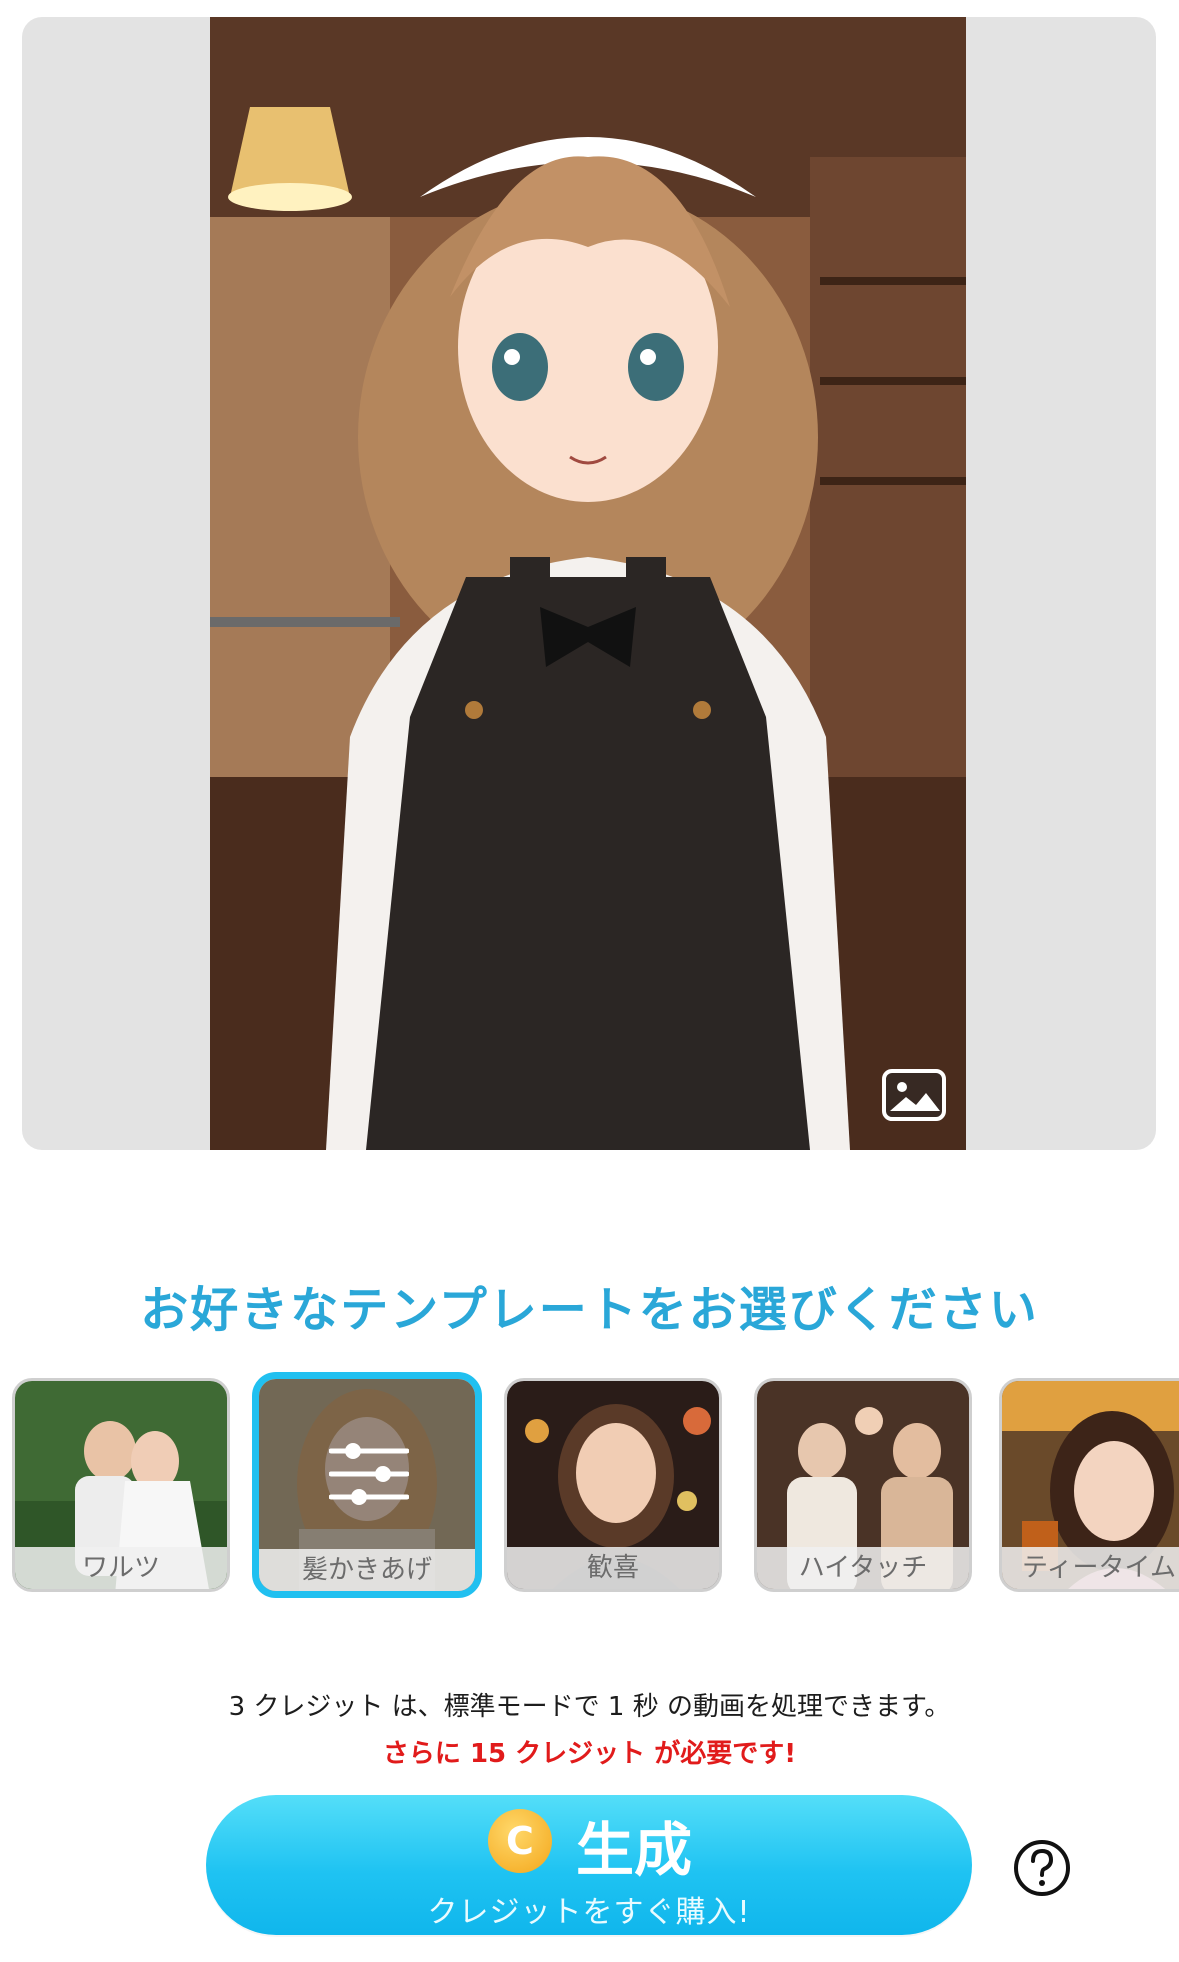 The width and height of the screenshot is (1179, 1962). I want to click on credit-coin-icon: C, so click(520, 1841).